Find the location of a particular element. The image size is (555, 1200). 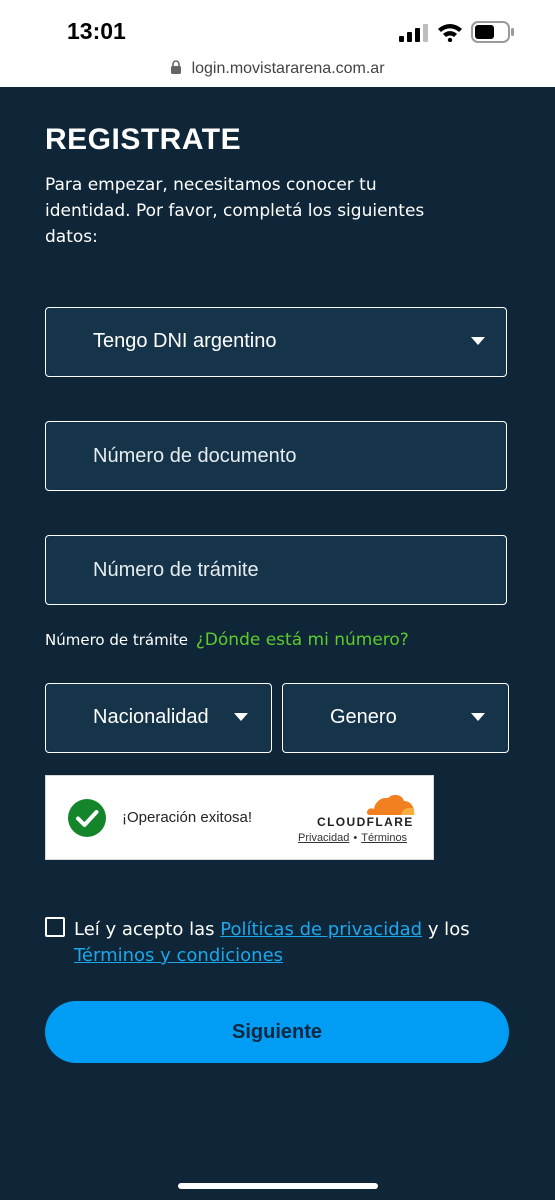

gender-select: Genero is located at coordinates (395, 718).